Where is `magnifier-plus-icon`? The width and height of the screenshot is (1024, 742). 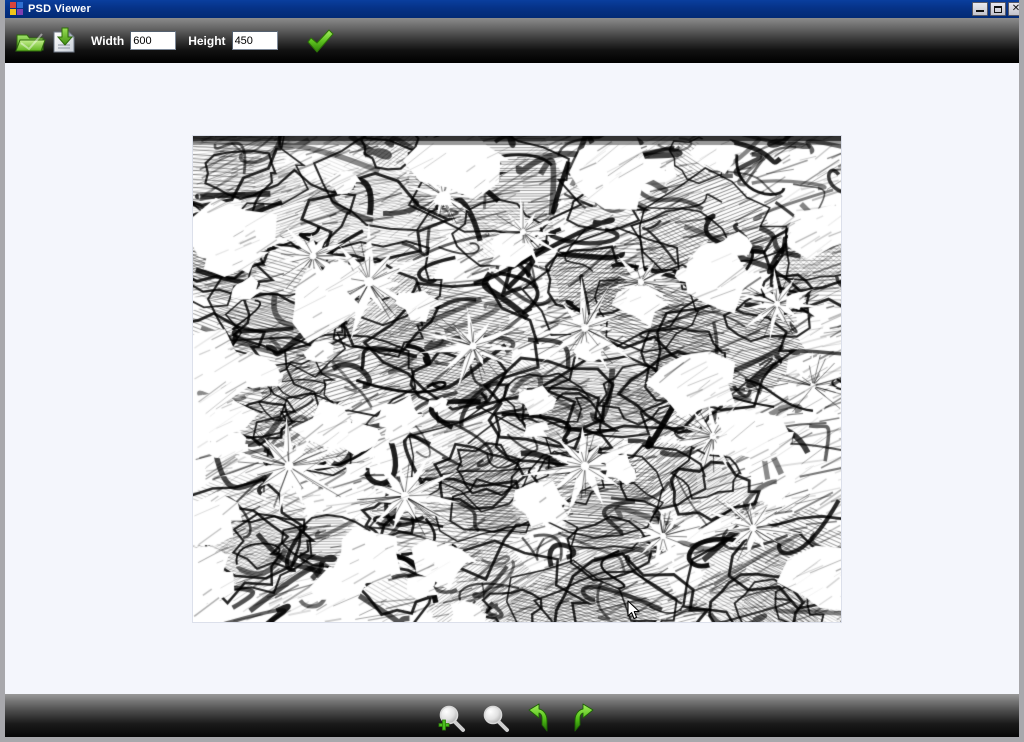
magnifier-plus-icon is located at coordinates (451, 718).